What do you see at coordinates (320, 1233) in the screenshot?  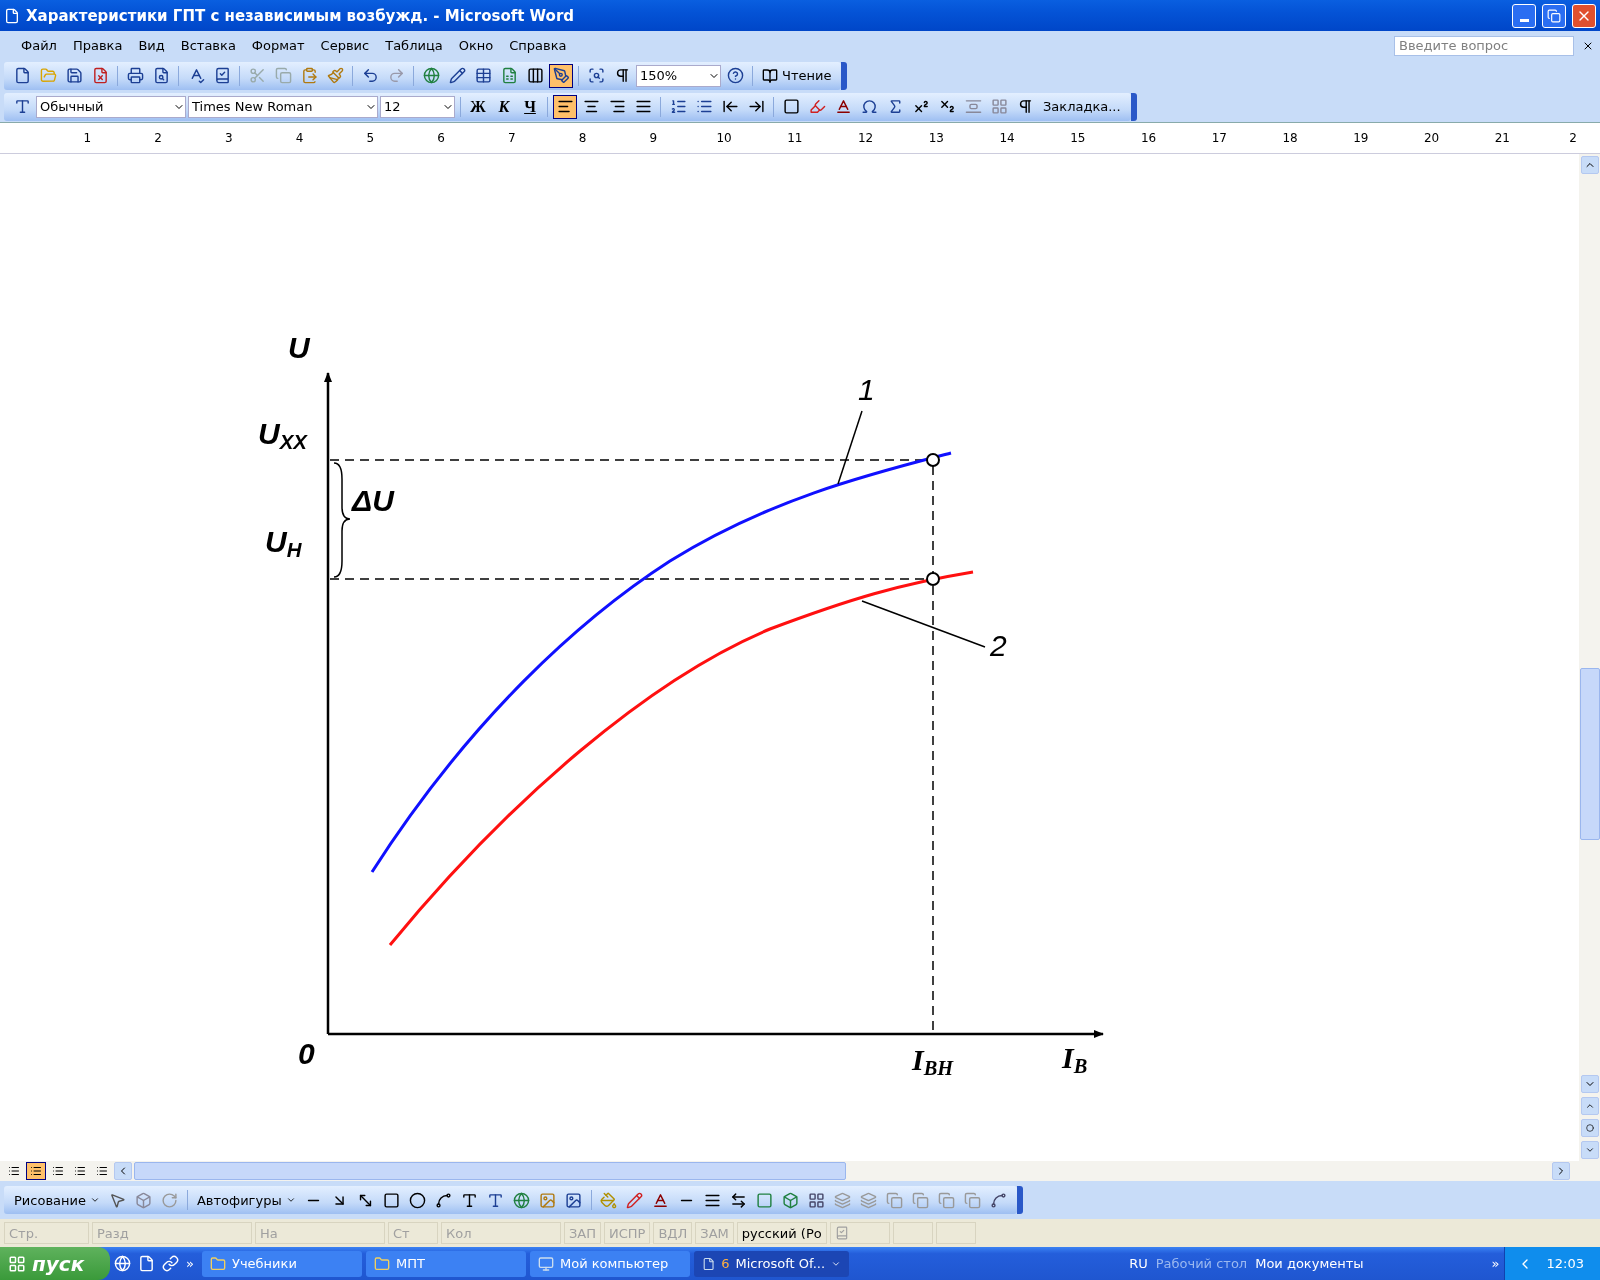 I see `status-field: На` at bounding box center [320, 1233].